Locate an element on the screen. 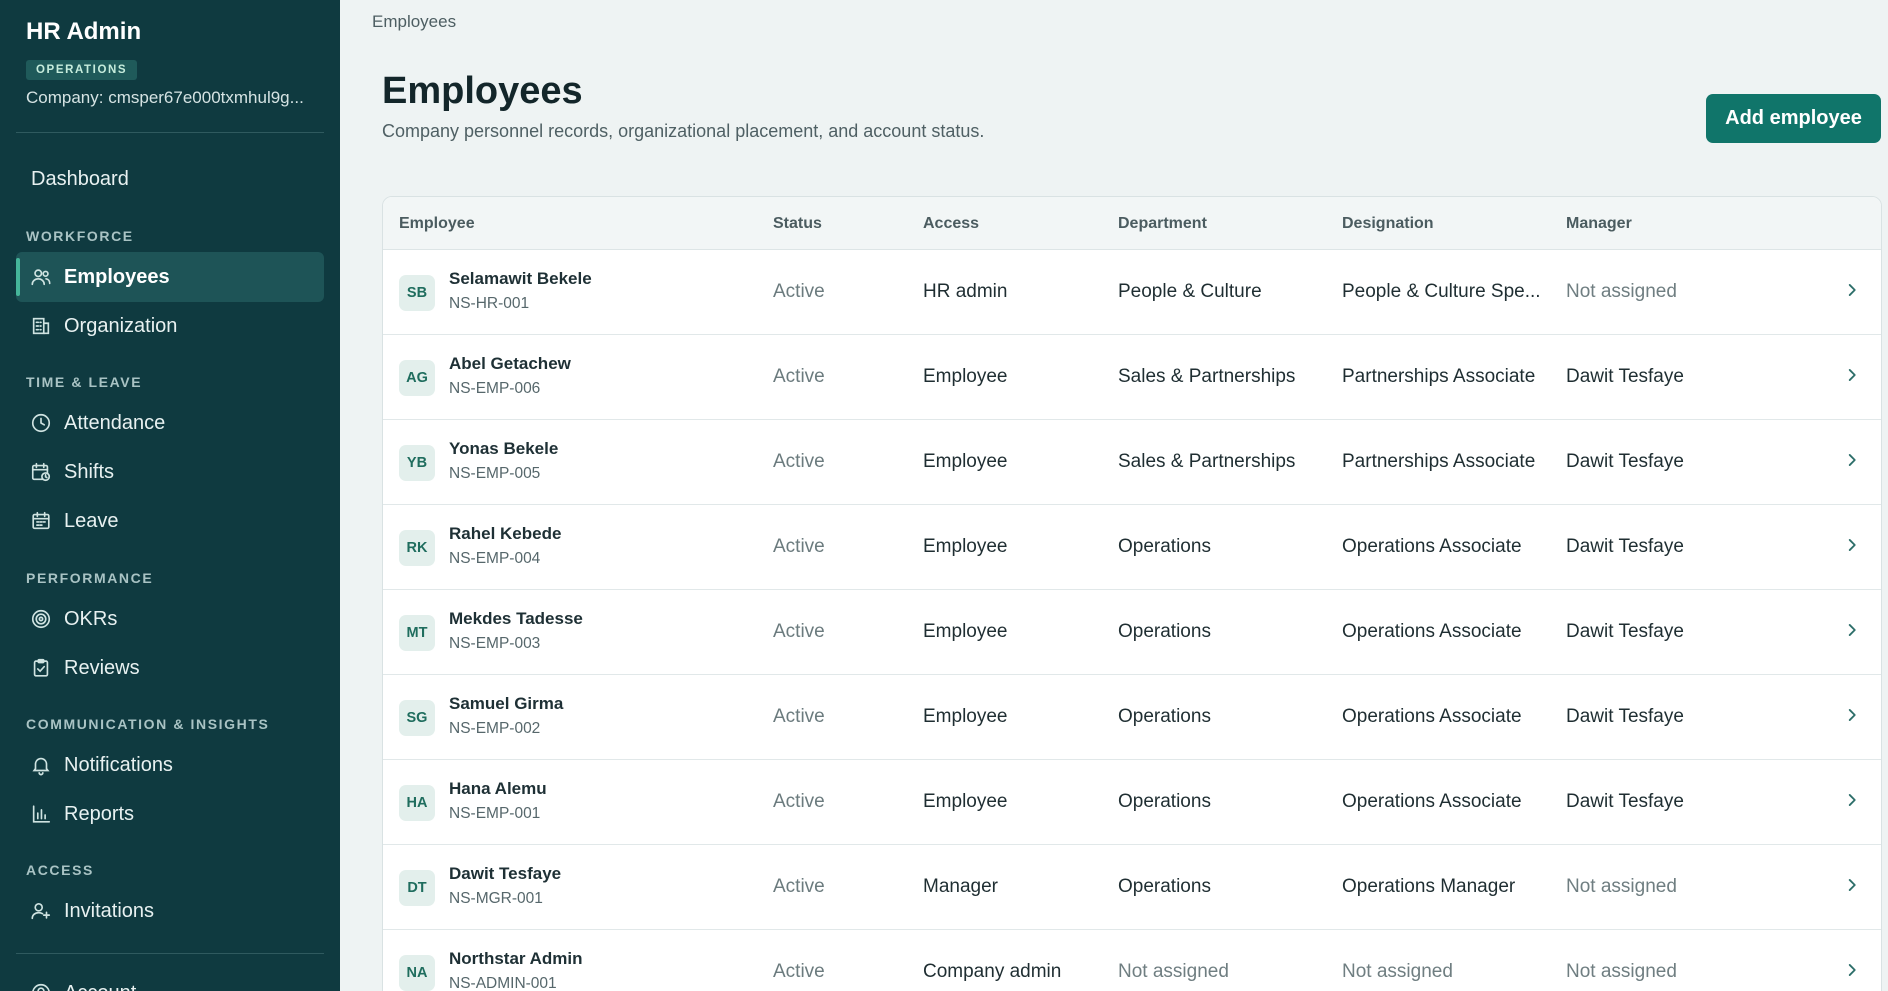  users-icon is located at coordinates (41, 277).